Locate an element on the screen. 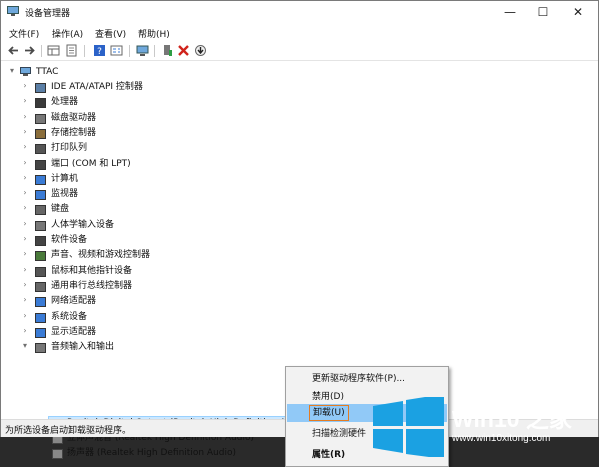 The width and height of the screenshot is (599, 467). device-manager-icon is located at coordinates (13, 11).